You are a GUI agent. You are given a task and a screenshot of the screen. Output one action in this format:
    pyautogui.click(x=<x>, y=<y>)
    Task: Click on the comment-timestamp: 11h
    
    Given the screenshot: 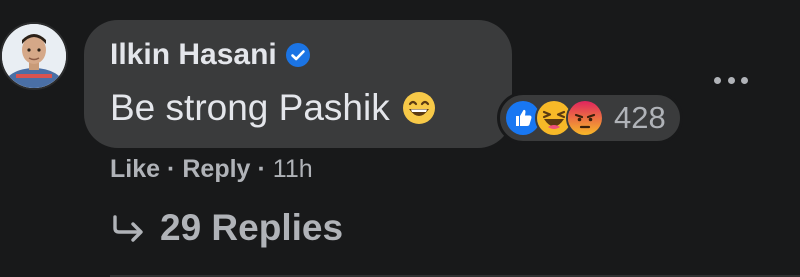 What is the action you would take?
    pyautogui.click(x=293, y=169)
    